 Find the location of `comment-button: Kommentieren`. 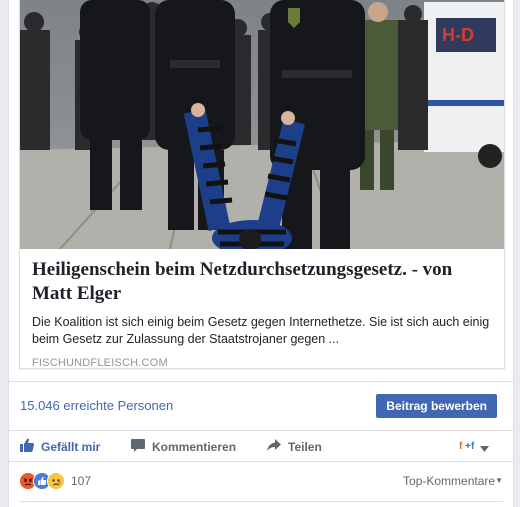

comment-button: Kommentieren is located at coordinates (183, 446).